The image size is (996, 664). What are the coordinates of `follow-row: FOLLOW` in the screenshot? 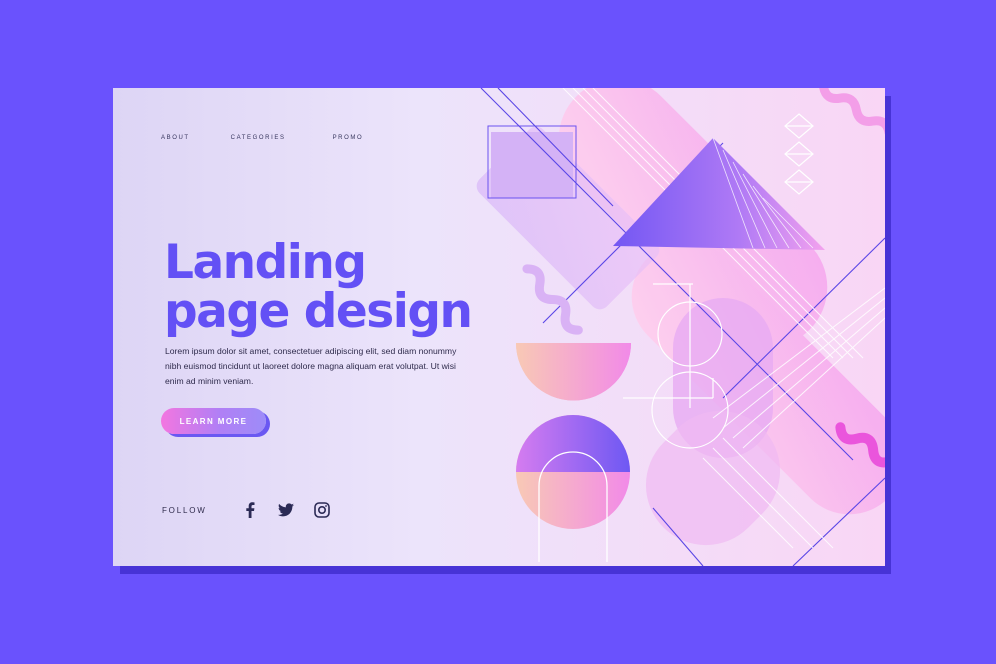 It's located at (255, 510).